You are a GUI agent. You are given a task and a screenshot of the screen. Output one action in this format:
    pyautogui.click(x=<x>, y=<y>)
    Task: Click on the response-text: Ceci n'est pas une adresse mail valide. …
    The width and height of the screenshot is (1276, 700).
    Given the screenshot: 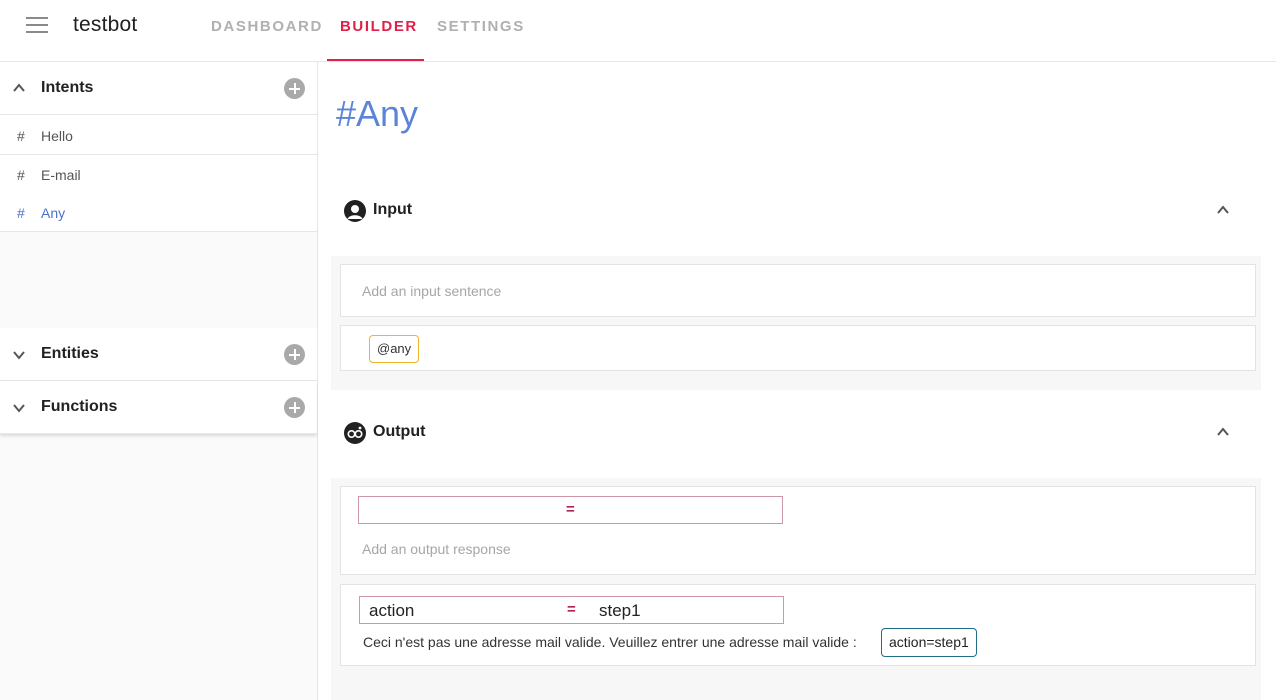 What is the action you would take?
    pyautogui.click(x=610, y=642)
    